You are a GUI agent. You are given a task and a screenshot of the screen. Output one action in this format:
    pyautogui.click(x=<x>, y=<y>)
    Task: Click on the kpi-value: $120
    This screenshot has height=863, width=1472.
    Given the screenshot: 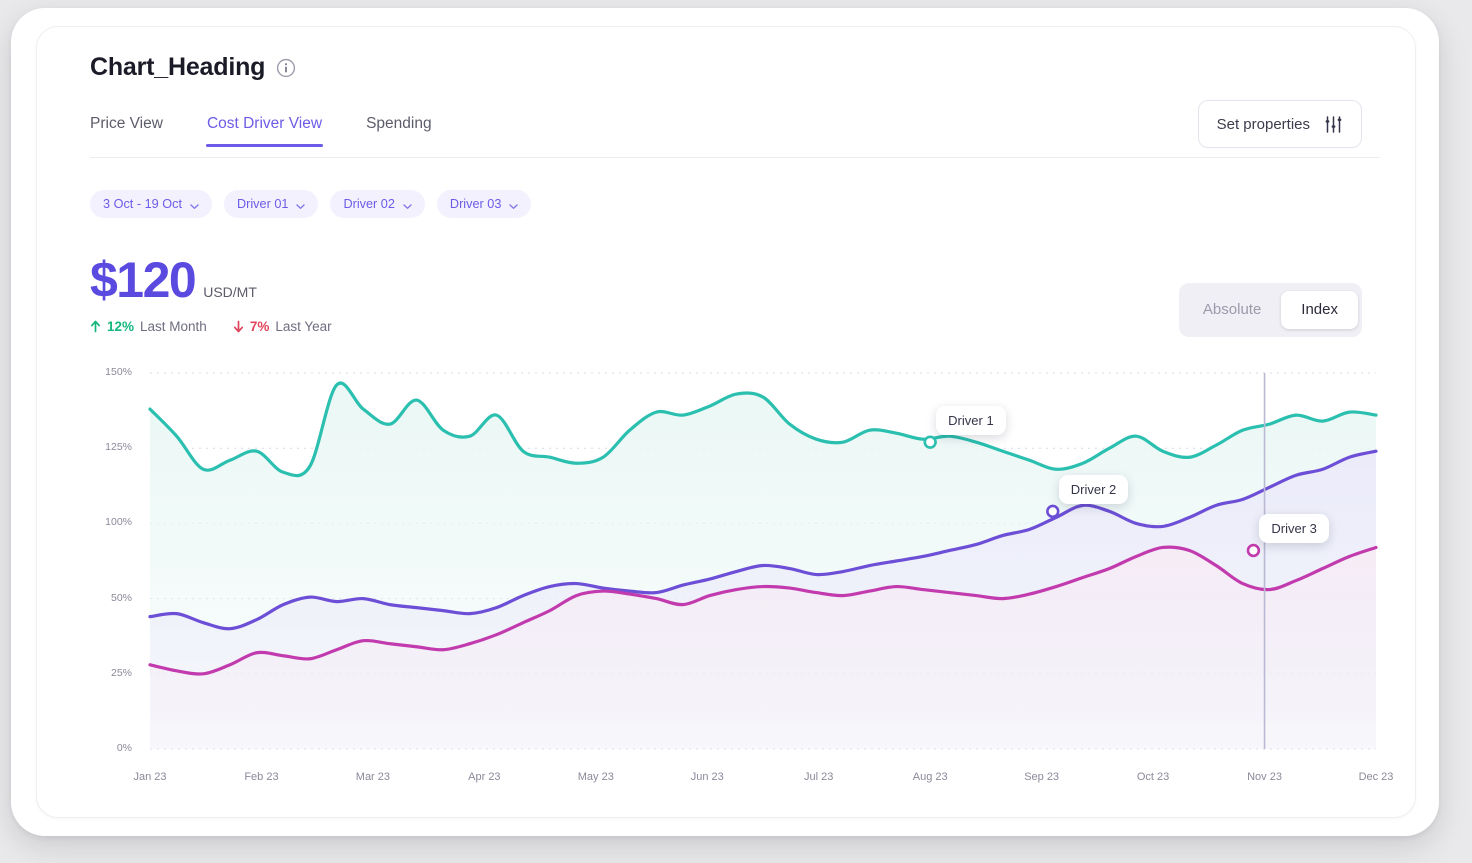 What is the action you would take?
    pyautogui.click(x=143, y=280)
    